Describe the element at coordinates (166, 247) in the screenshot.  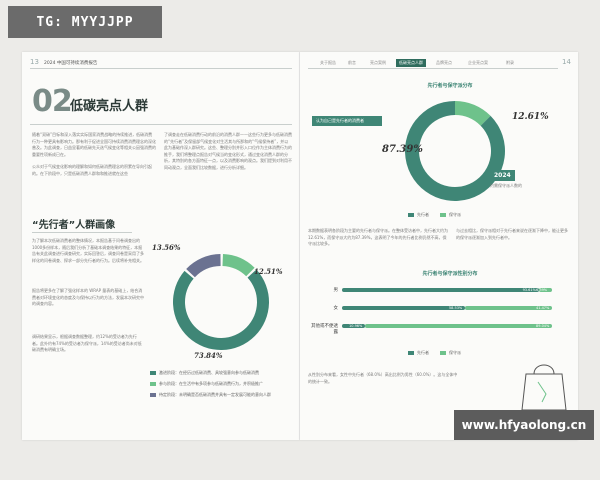
I see `donut1-label-0: 13.56%` at that location.